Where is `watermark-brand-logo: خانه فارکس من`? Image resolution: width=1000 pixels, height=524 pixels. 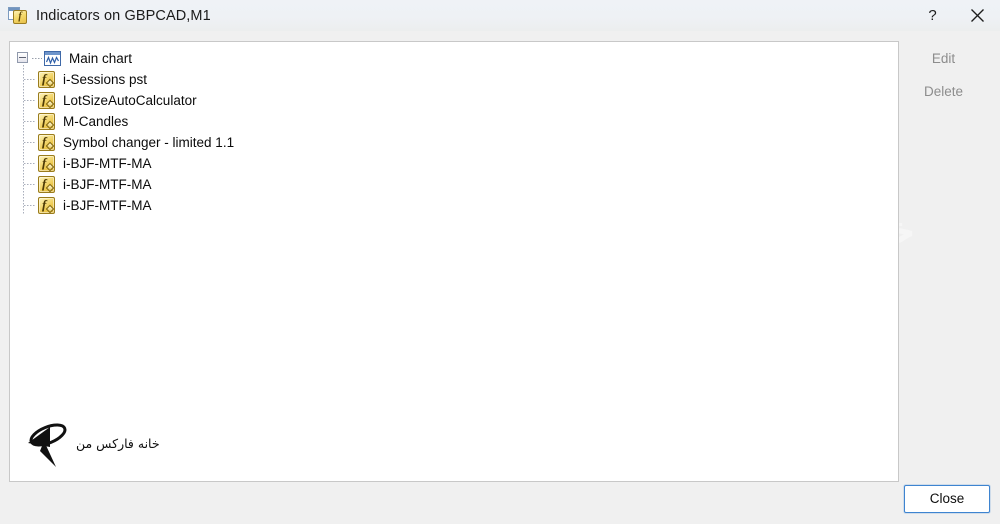 watermark-brand-logo: خانه فارکس من is located at coordinates (90, 443).